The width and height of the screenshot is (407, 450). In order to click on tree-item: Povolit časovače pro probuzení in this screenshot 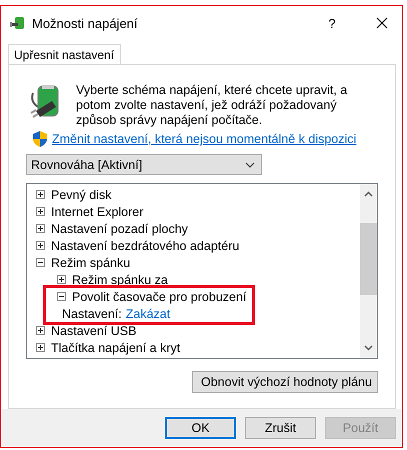, I will do `click(159, 297)`.